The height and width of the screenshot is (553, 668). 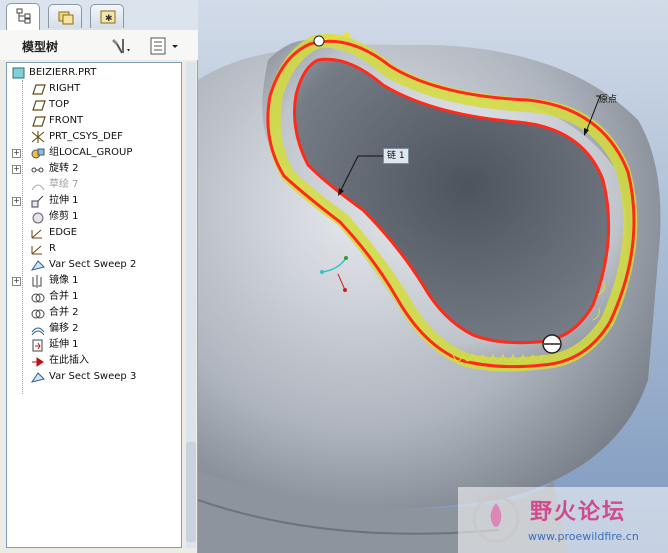 What do you see at coordinates (94, 345) in the screenshot?
I see `tree-item: 延伸 1` at bounding box center [94, 345].